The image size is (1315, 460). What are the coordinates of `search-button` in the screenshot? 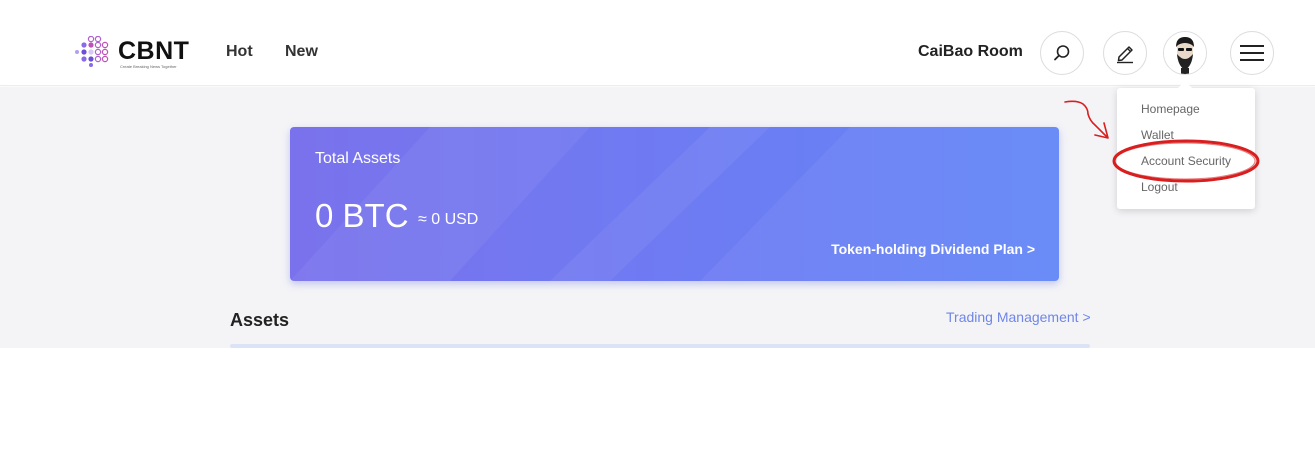 It's located at (1062, 53).